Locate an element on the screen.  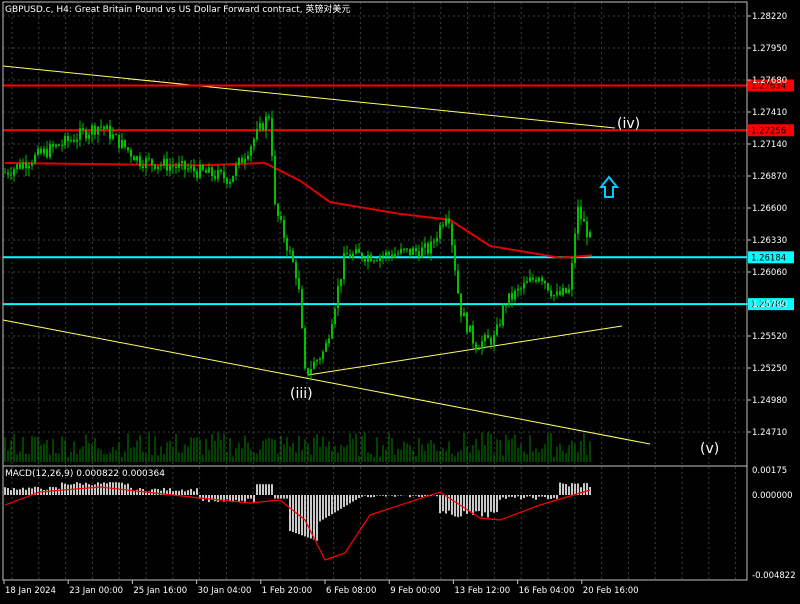
moving-average-line is located at coordinates (298, 210).